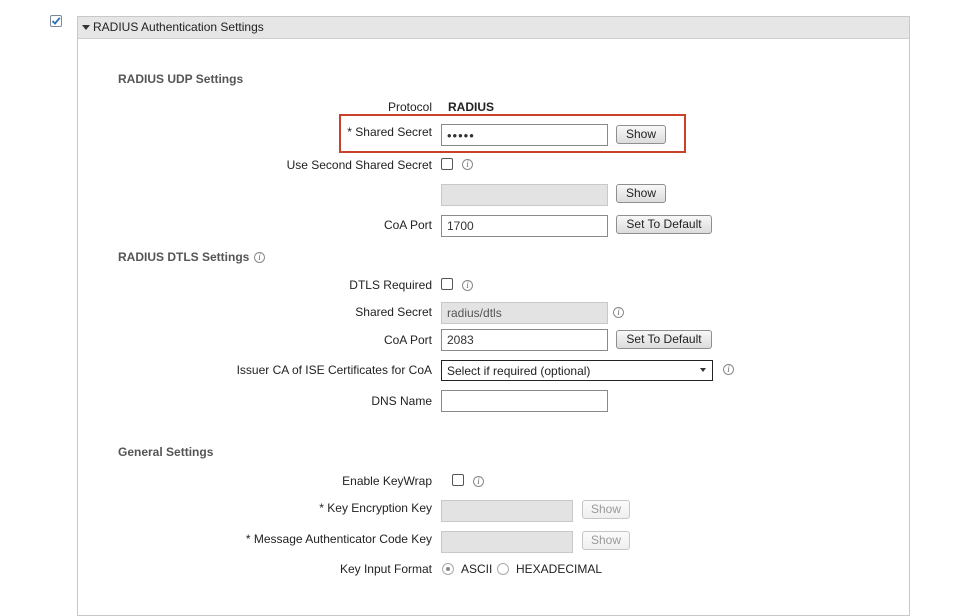  I want to click on udp-coa-port-label: CoA Port, so click(407, 225).